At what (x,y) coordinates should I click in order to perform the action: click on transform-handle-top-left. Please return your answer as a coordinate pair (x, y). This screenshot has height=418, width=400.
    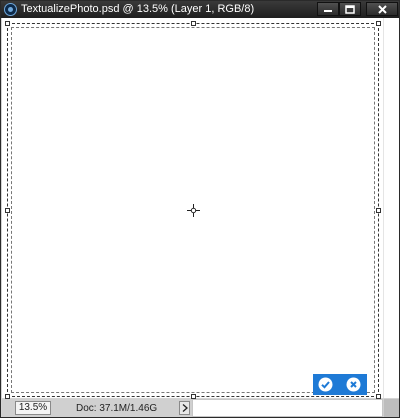
    Looking at the image, I should click on (7, 23).